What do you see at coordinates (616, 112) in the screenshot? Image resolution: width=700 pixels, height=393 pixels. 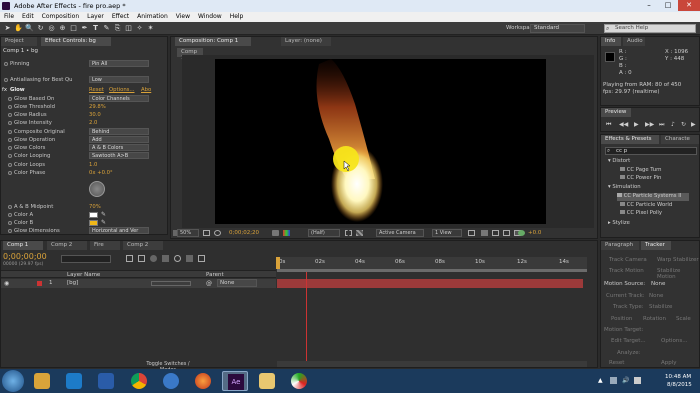 I see `tab-preview: Preview` at bounding box center [616, 112].